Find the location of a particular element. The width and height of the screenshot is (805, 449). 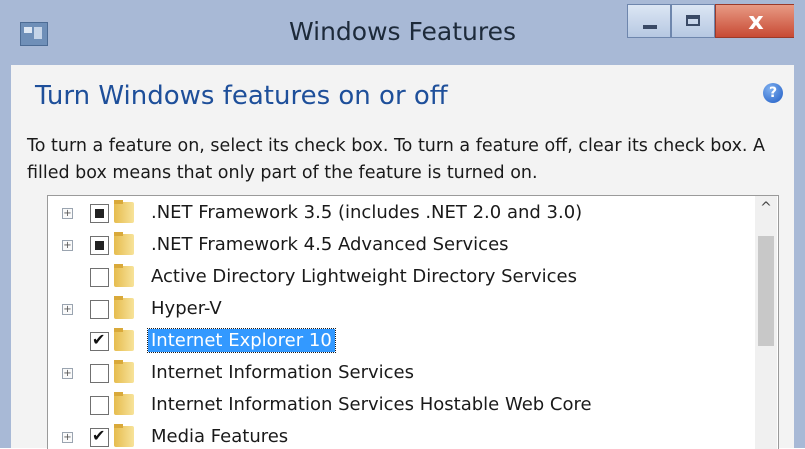

scroll-up-icon: ^ is located at coordinates (766, 211).